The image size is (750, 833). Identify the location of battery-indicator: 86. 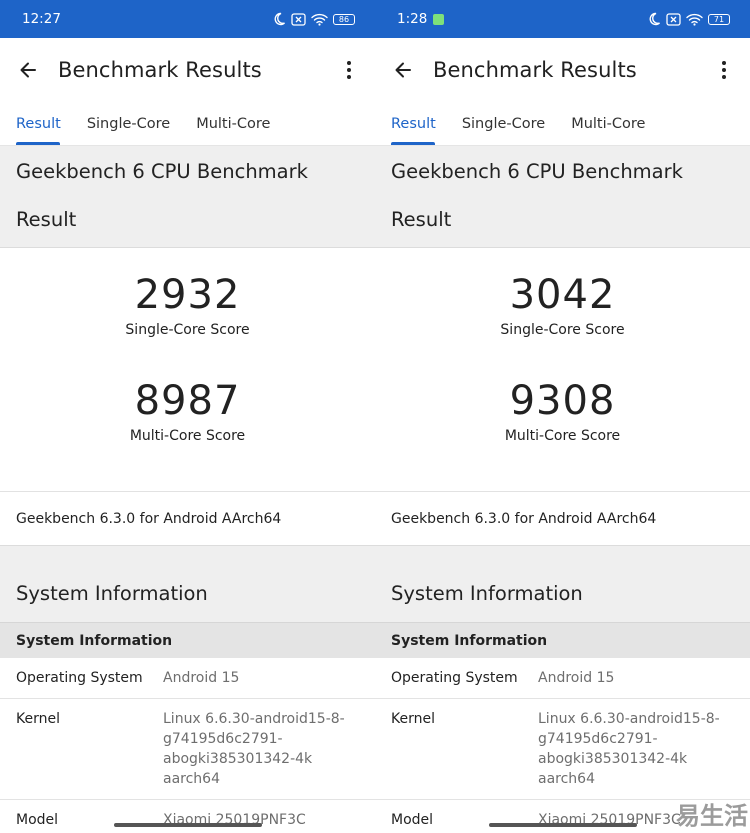
(344, 19).